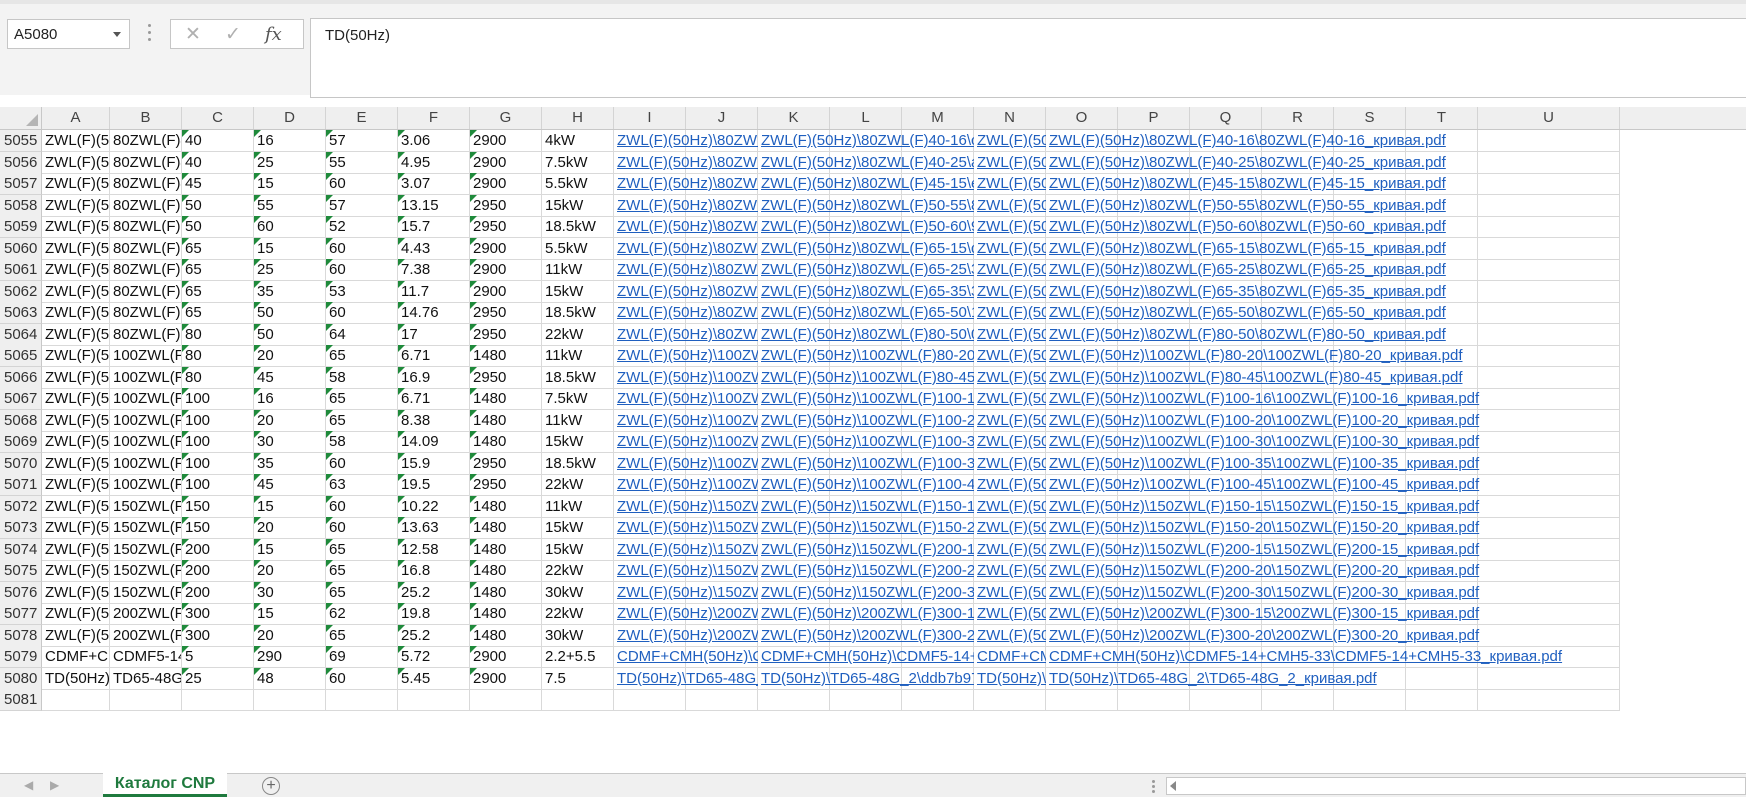 The width and height of the screenshot is (1746, 797). Describe the element at coordinates (686, 528) in the screenshot. I see `hyperlink-i: ZWL(F)(50Hz)\150ZWL(F)150-20\` at that location.